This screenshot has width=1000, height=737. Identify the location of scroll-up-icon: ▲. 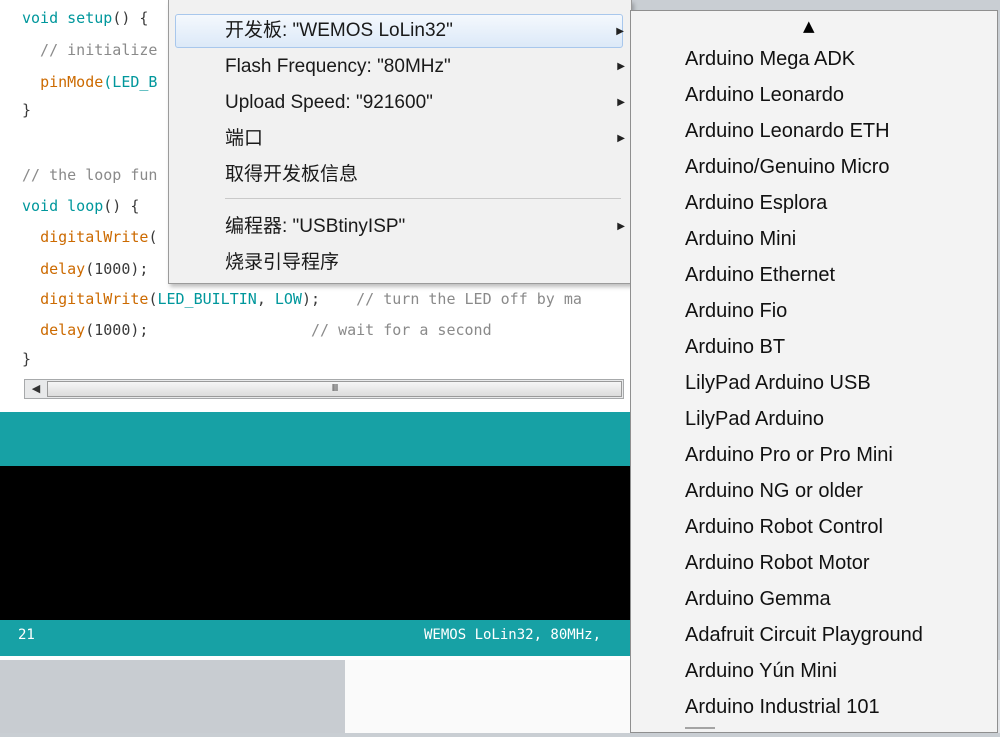
(809, 26).